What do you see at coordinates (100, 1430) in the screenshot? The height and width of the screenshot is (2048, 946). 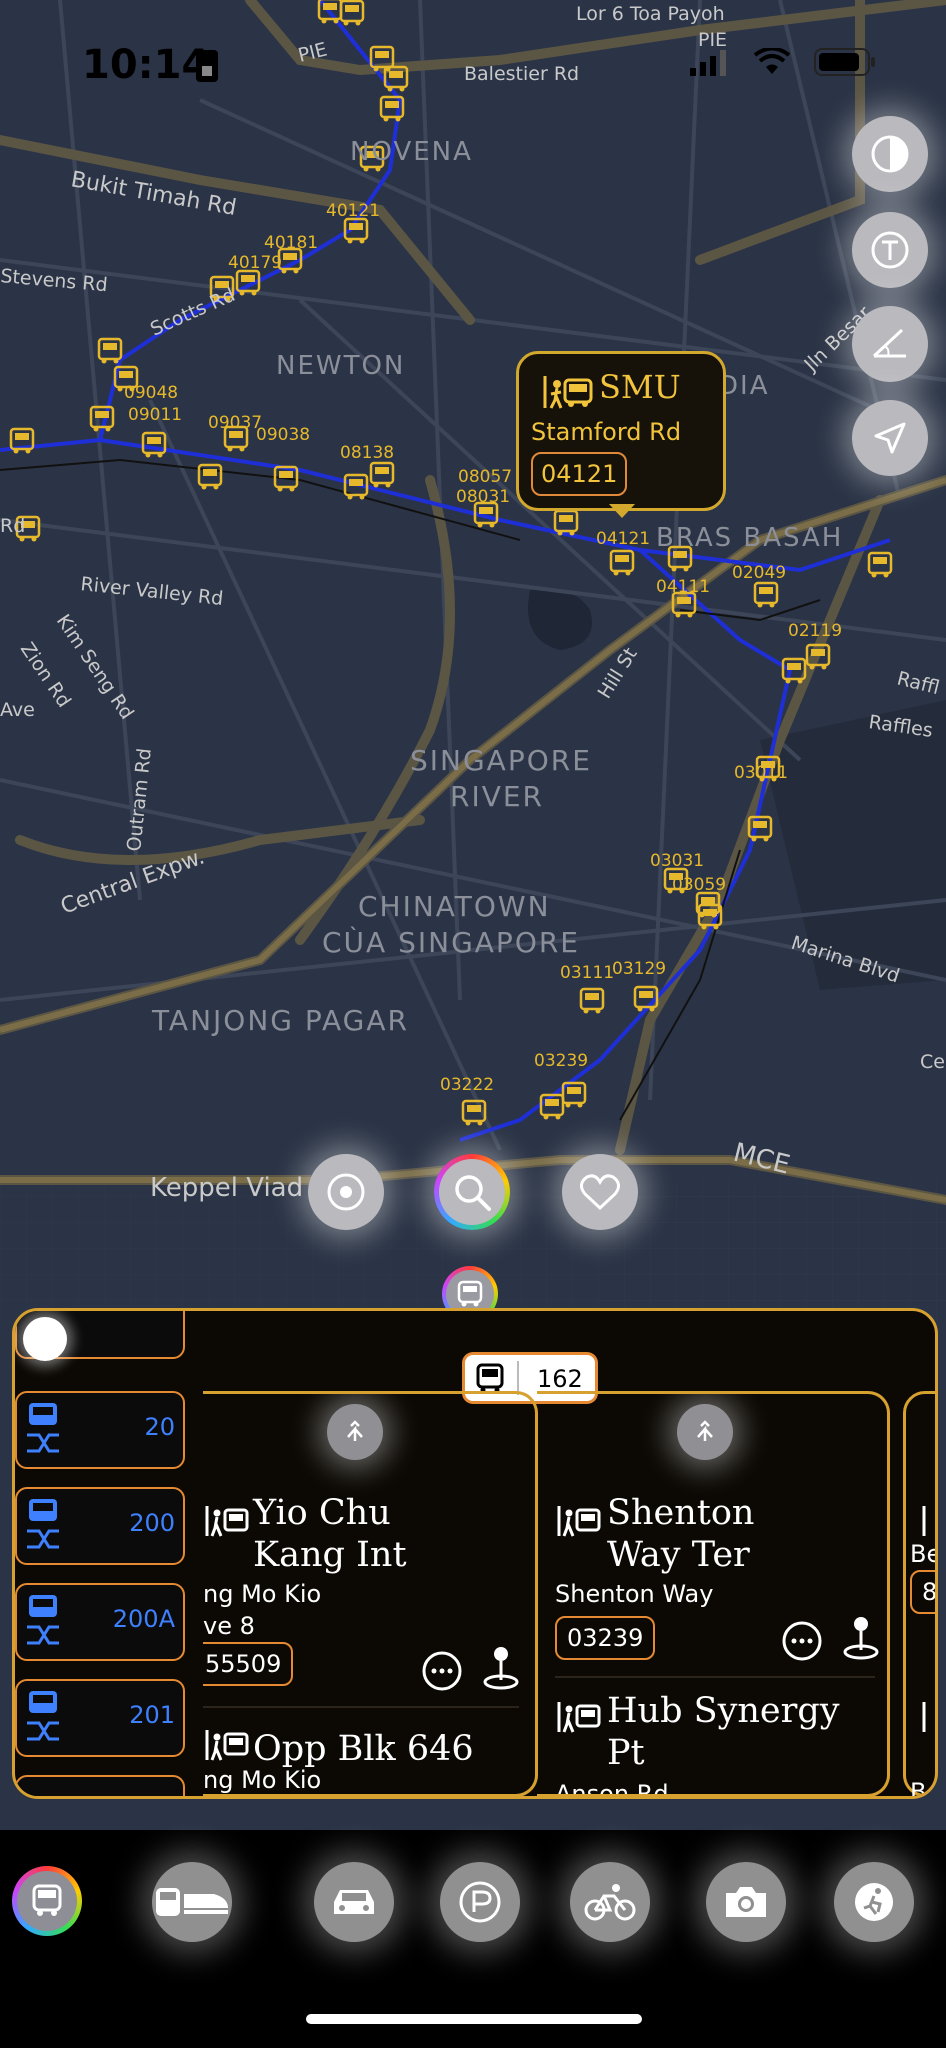 I see `route-item: 20` at bounding box center [100, 1430].